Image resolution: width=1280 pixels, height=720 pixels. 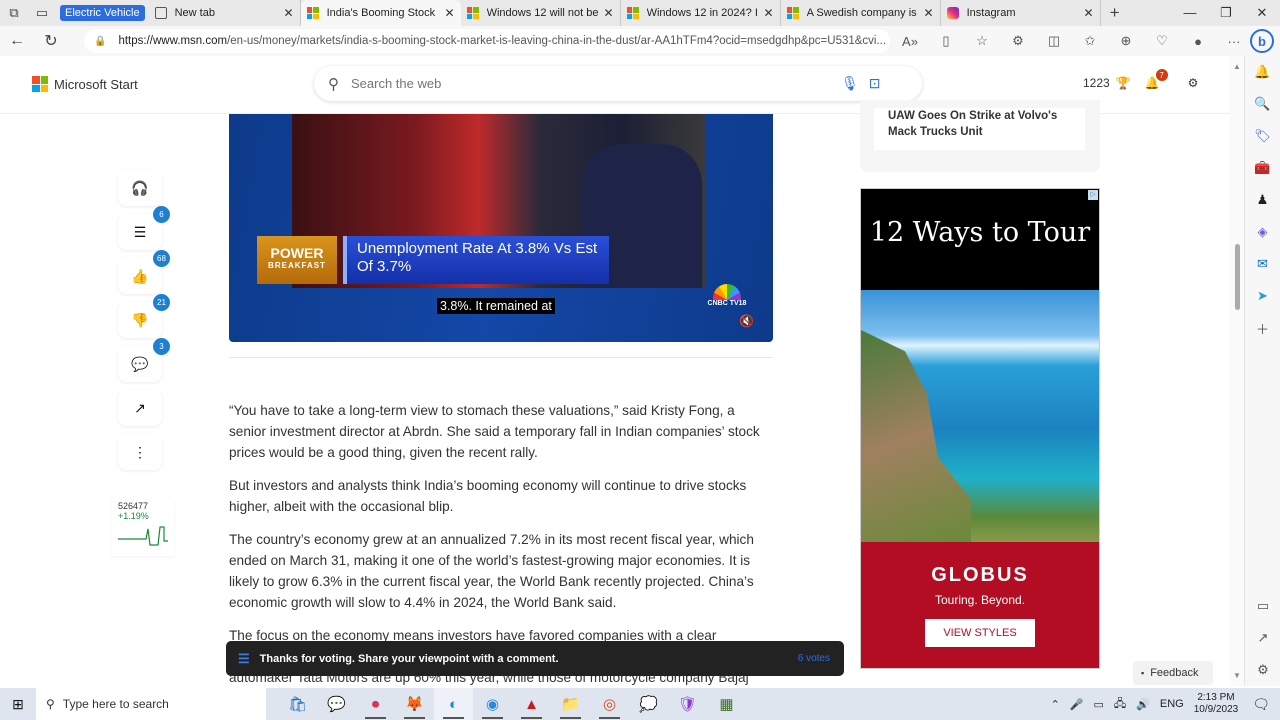 I want to click on new-tab-icon, so click(x=160, y=13).